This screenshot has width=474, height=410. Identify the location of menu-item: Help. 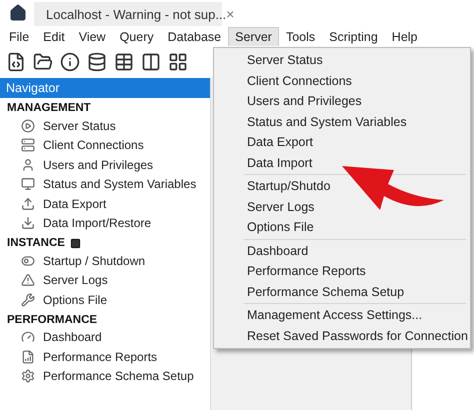
(404, 36).